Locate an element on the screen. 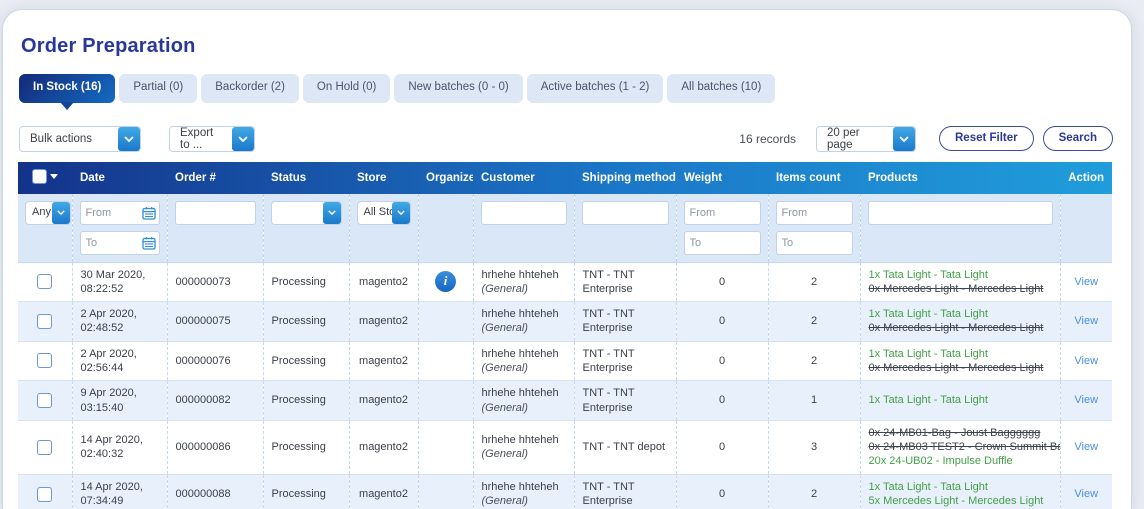  items-to-input is located at coordinates (814, 243).